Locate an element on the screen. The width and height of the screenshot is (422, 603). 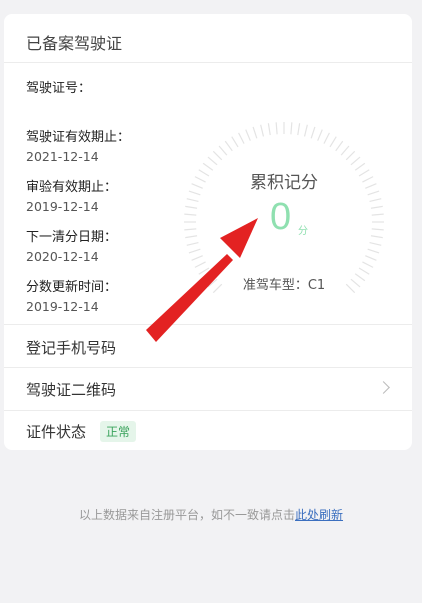
inspection-expiry-label: 审验有效期止： is located at coordinates (72, 187).